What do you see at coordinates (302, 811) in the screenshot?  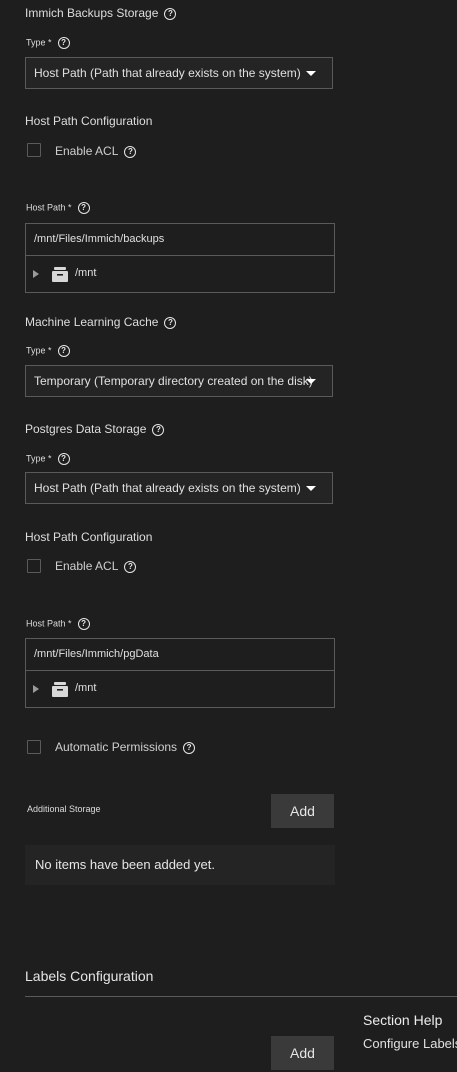 I see `add-additional-storage-button: Add` at bounding box center [302, 811].